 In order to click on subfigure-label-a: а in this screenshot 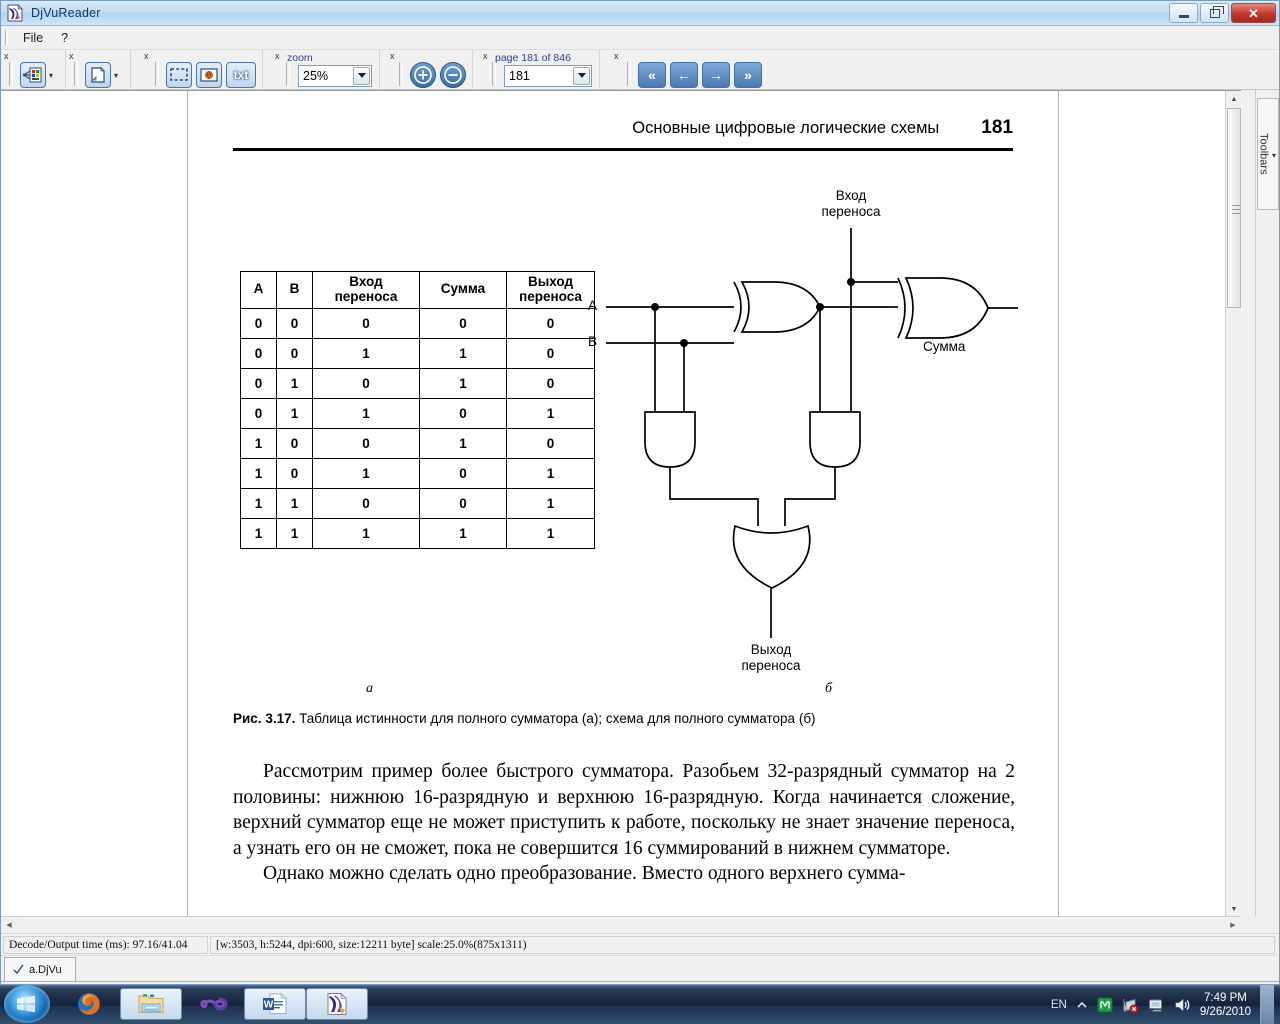, I will do `click(369, 688)`.